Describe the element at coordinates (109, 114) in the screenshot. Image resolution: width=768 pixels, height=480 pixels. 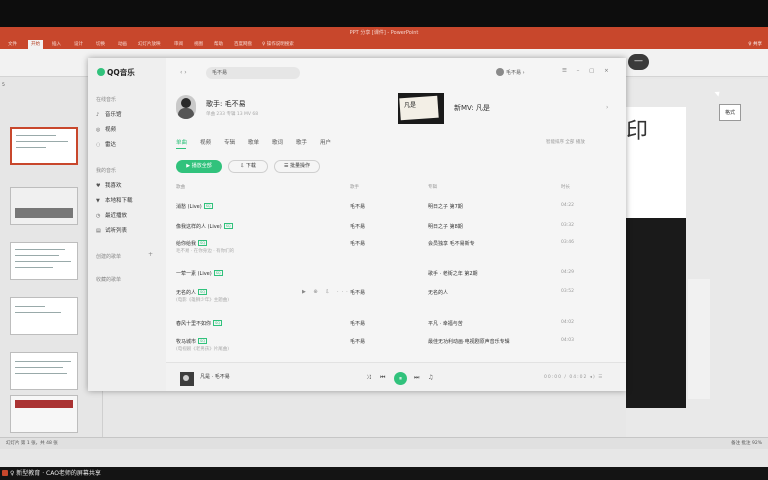
I see `sidebar-item-music-hall: ♪ 音乐馆` at that location.